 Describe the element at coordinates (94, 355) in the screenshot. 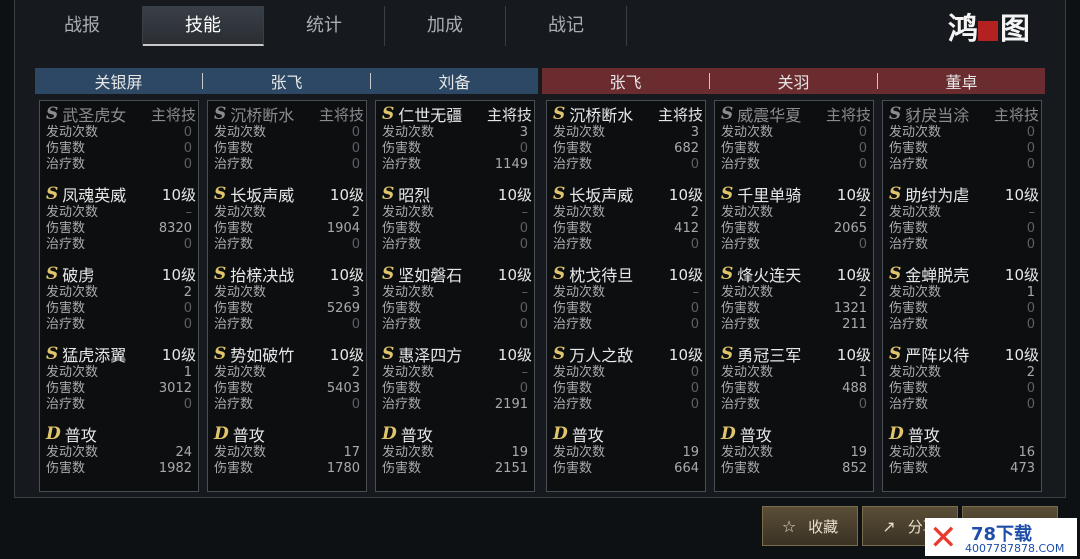

I see `skill-name: 猛虎添翼` at that location.